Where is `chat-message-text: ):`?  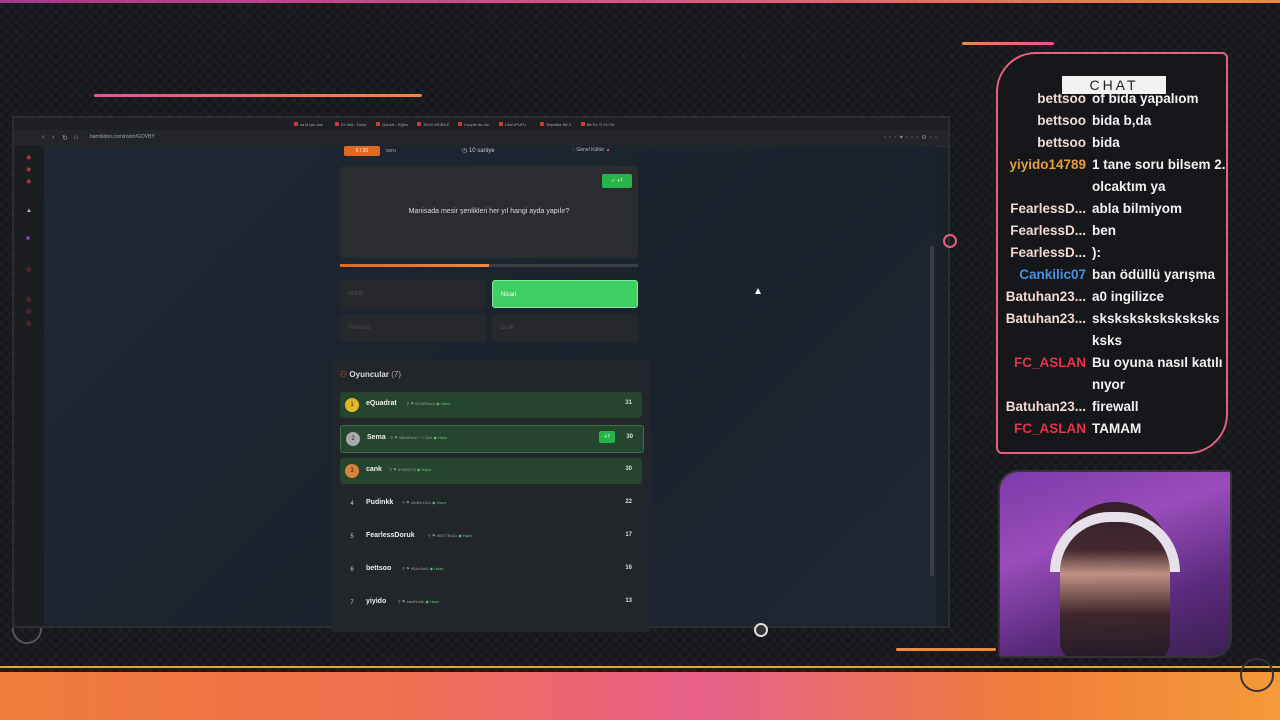
chat-message-text: ): is located at coordinates (1096, 252).